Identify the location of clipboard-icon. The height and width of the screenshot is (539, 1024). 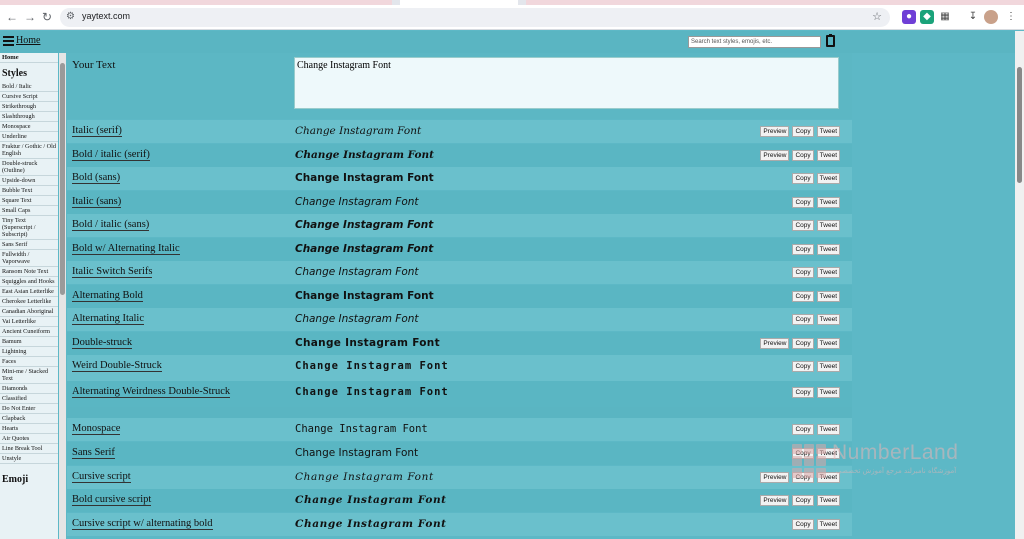
(830, 40).